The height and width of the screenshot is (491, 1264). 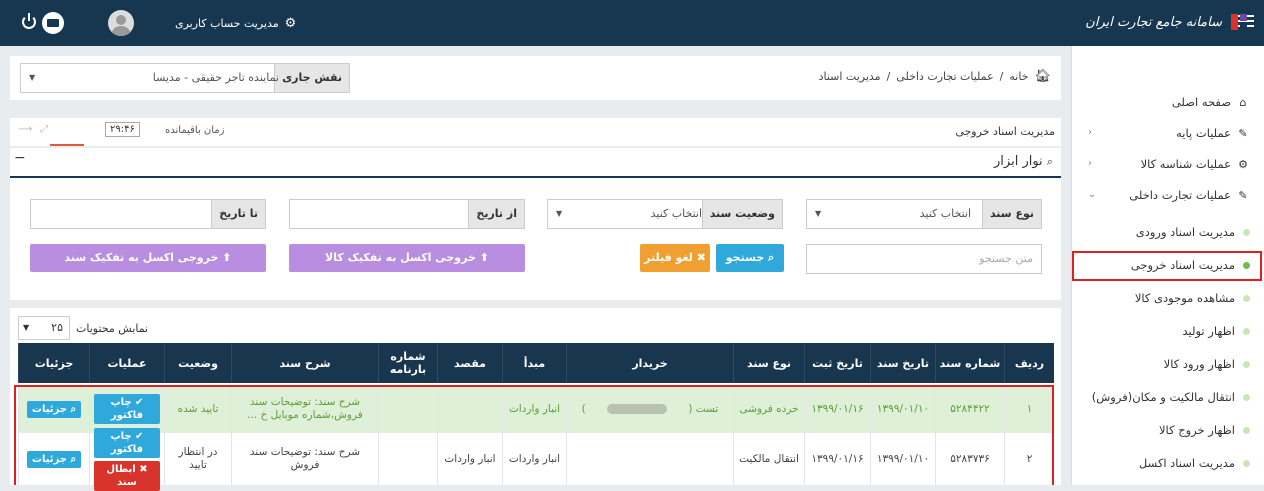 I want to click on breadcrumb-current: مدیریت اسناد, so click(x=849, y=76).